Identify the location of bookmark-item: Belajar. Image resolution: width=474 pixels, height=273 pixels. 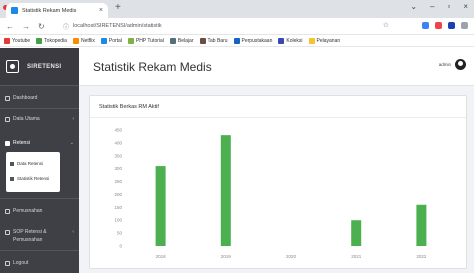
(181, 40).